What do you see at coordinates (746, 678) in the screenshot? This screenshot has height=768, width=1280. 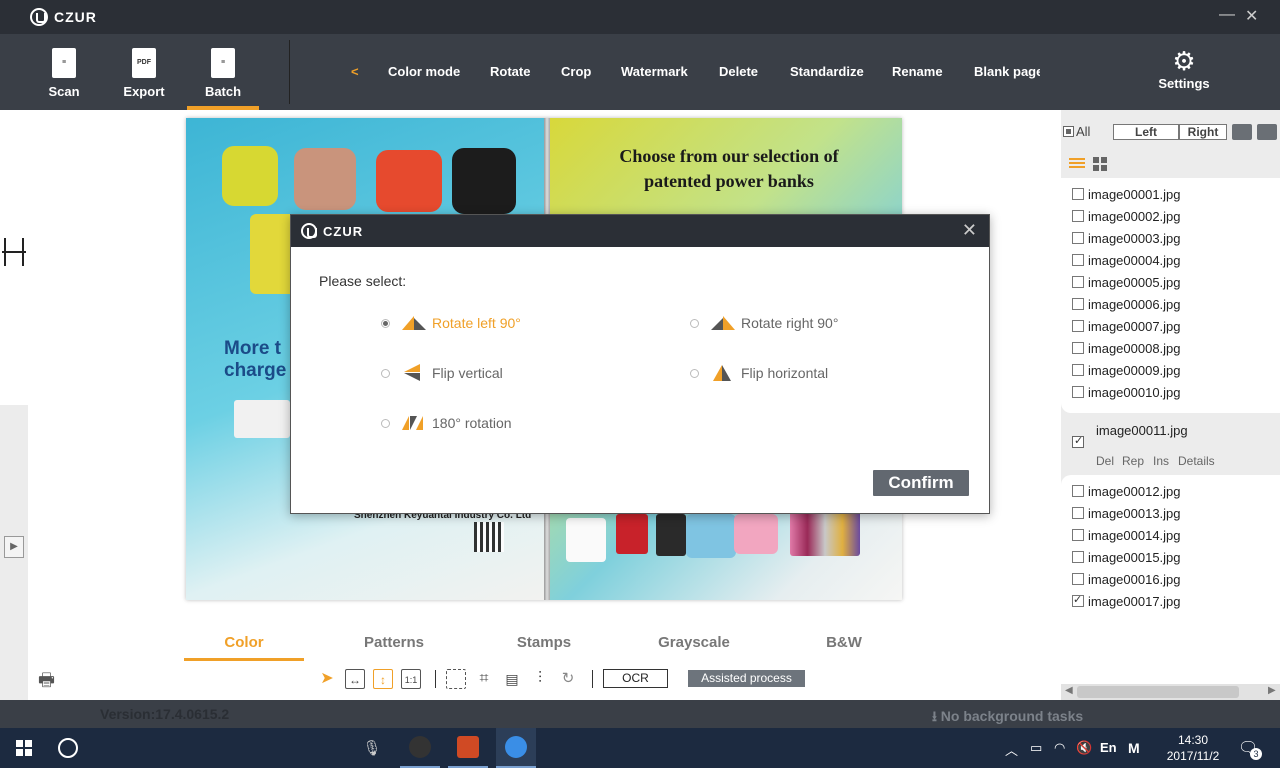 I see `assisted-process-button: Assisted process` at bounding box center [746, 678].